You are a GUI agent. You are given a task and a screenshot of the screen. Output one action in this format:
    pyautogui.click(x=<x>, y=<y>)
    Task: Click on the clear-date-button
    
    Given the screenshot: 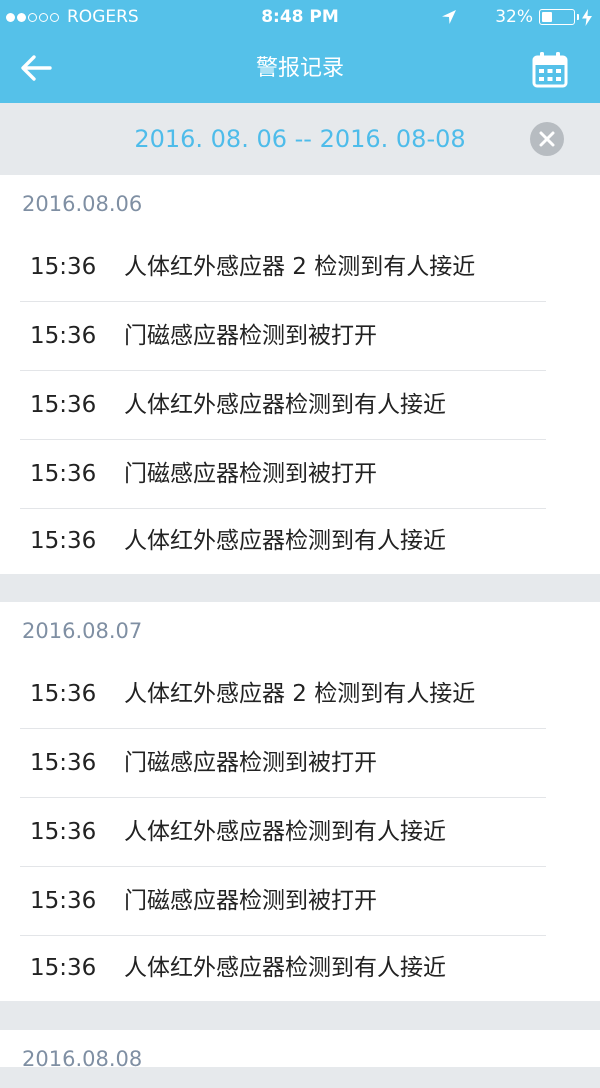 What is the action you would take?
    pyautogui.click(x=547, y=139)
    